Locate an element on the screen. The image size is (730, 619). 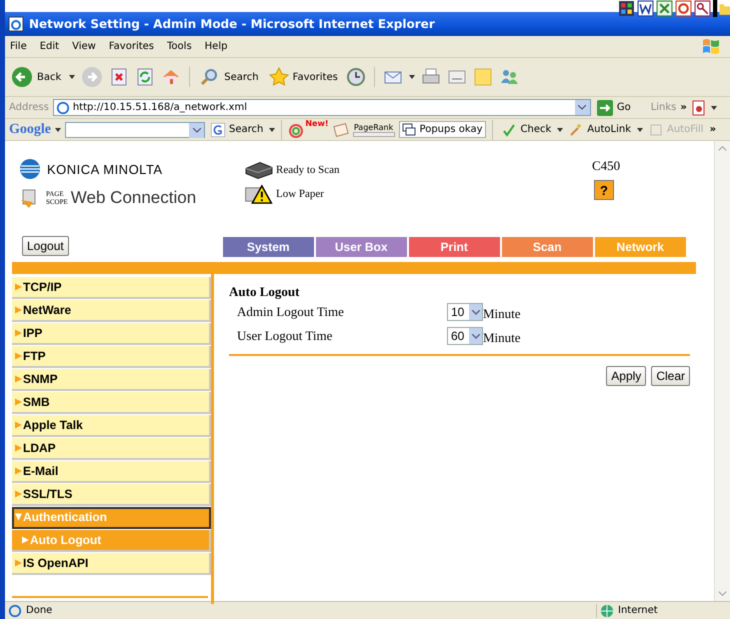
sidebar-item: LDAP is located at coordinates (111, 449).